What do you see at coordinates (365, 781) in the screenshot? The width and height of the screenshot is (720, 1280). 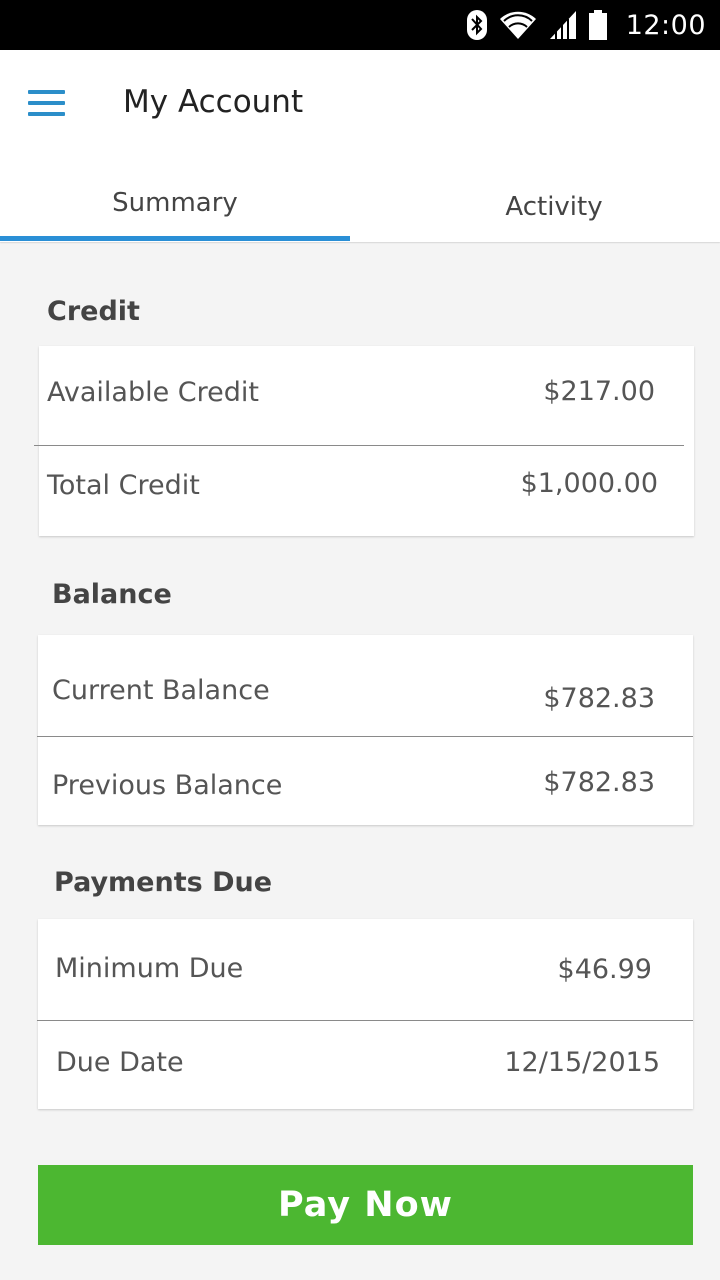 I see `previous-balance-row: Previous Balance $782.83` at bounding box center [365, 781].